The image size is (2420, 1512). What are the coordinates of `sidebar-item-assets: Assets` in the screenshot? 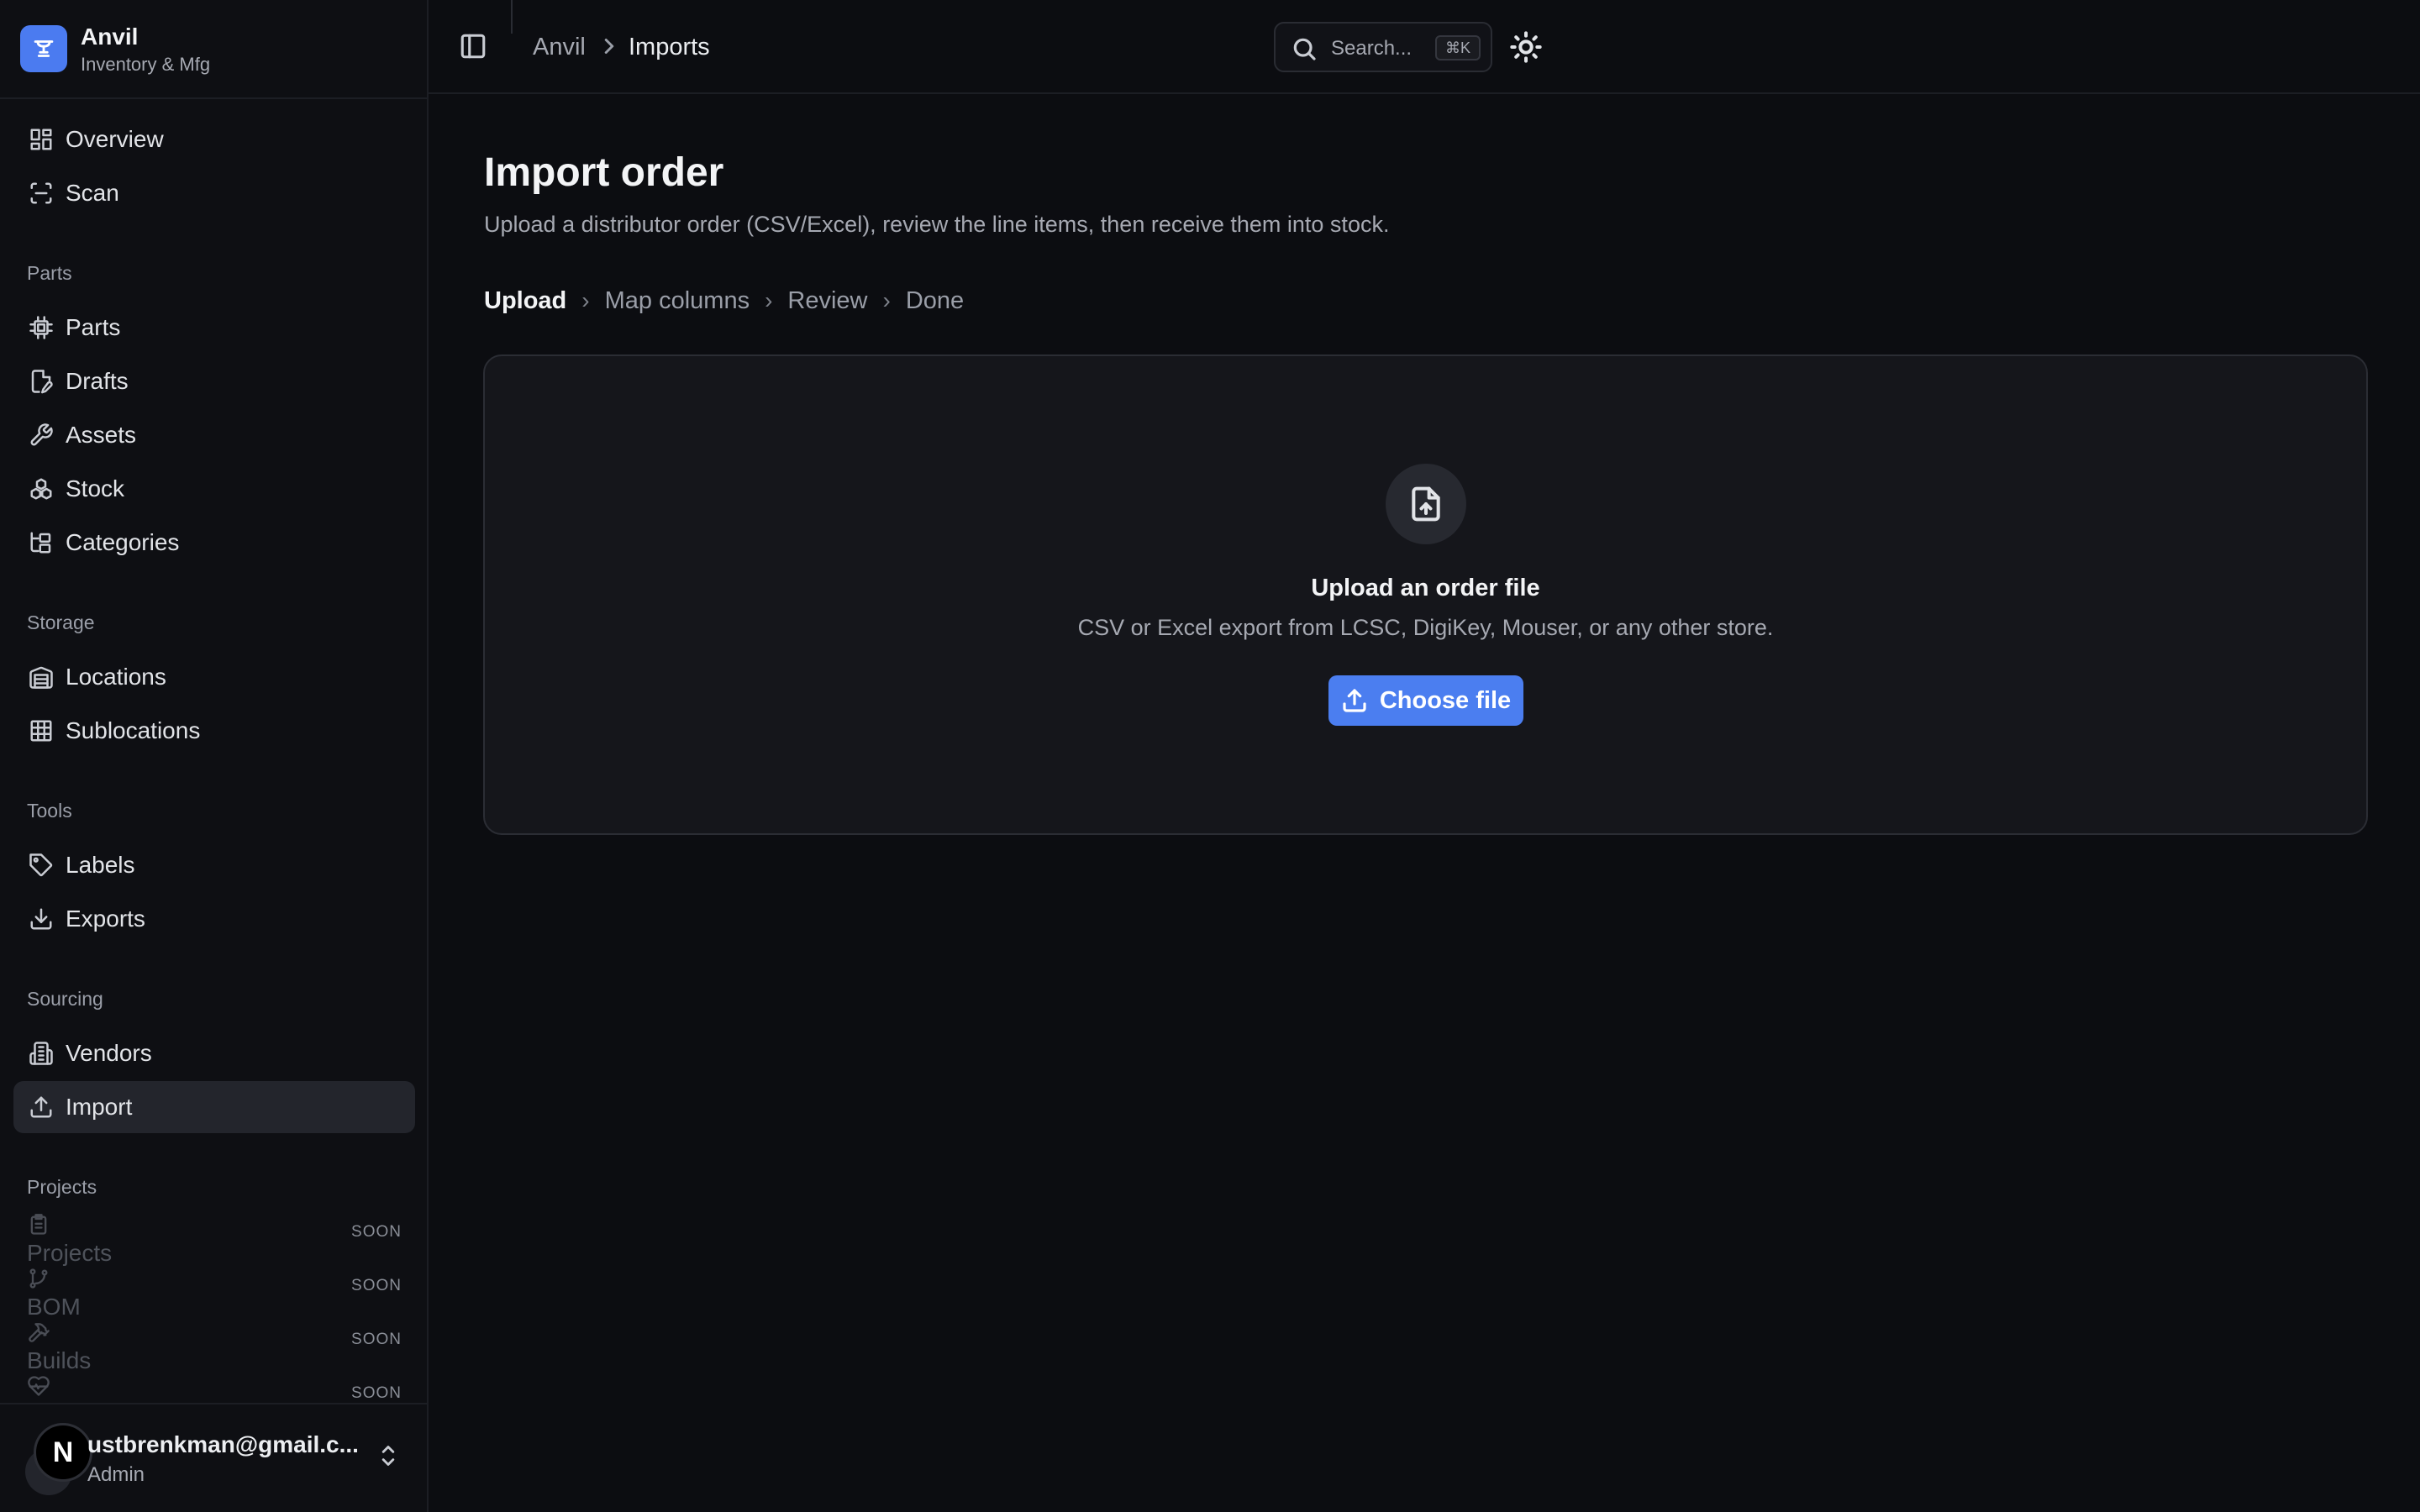 It's located at (214, 435).